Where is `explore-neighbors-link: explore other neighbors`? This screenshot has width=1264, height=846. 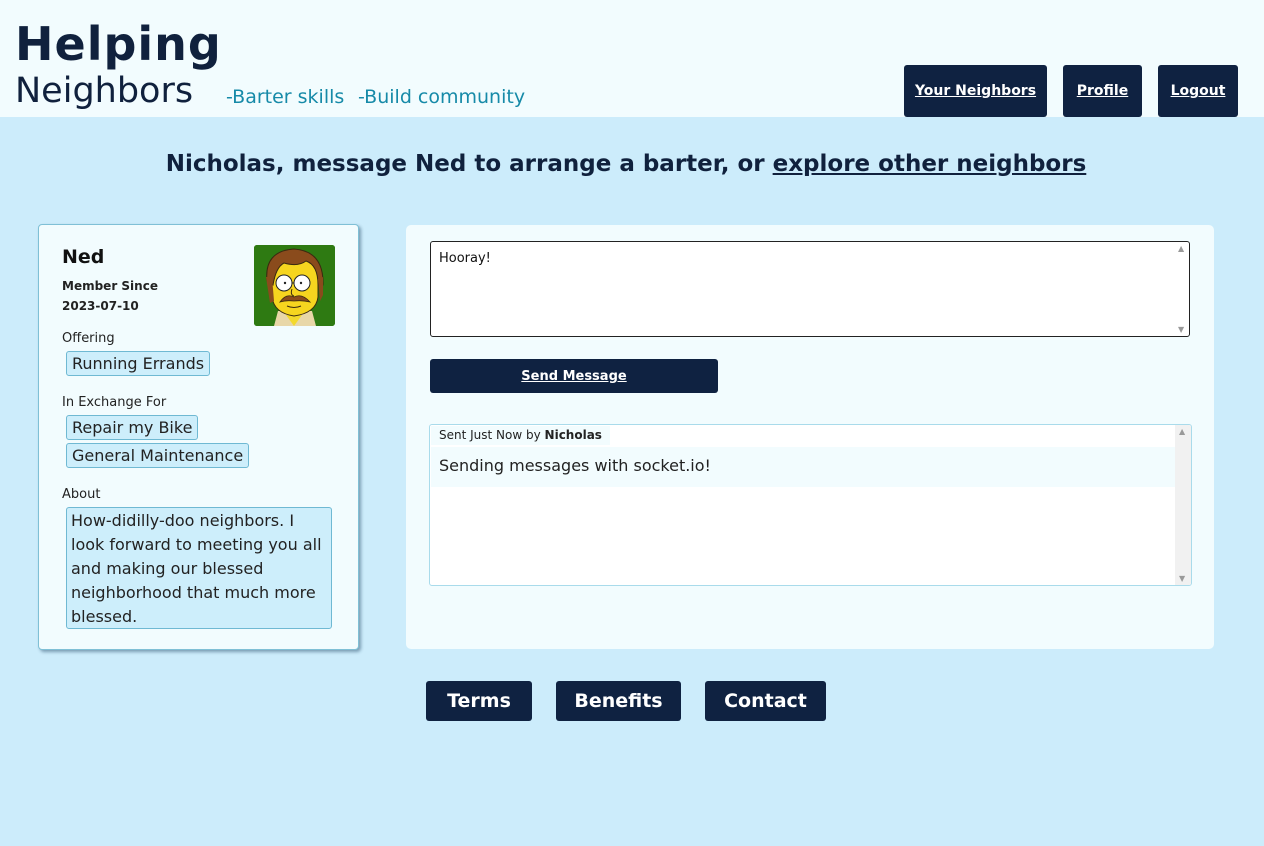 explore-neighbors-link: explore other neighbors is located at coordinates (930, 164).